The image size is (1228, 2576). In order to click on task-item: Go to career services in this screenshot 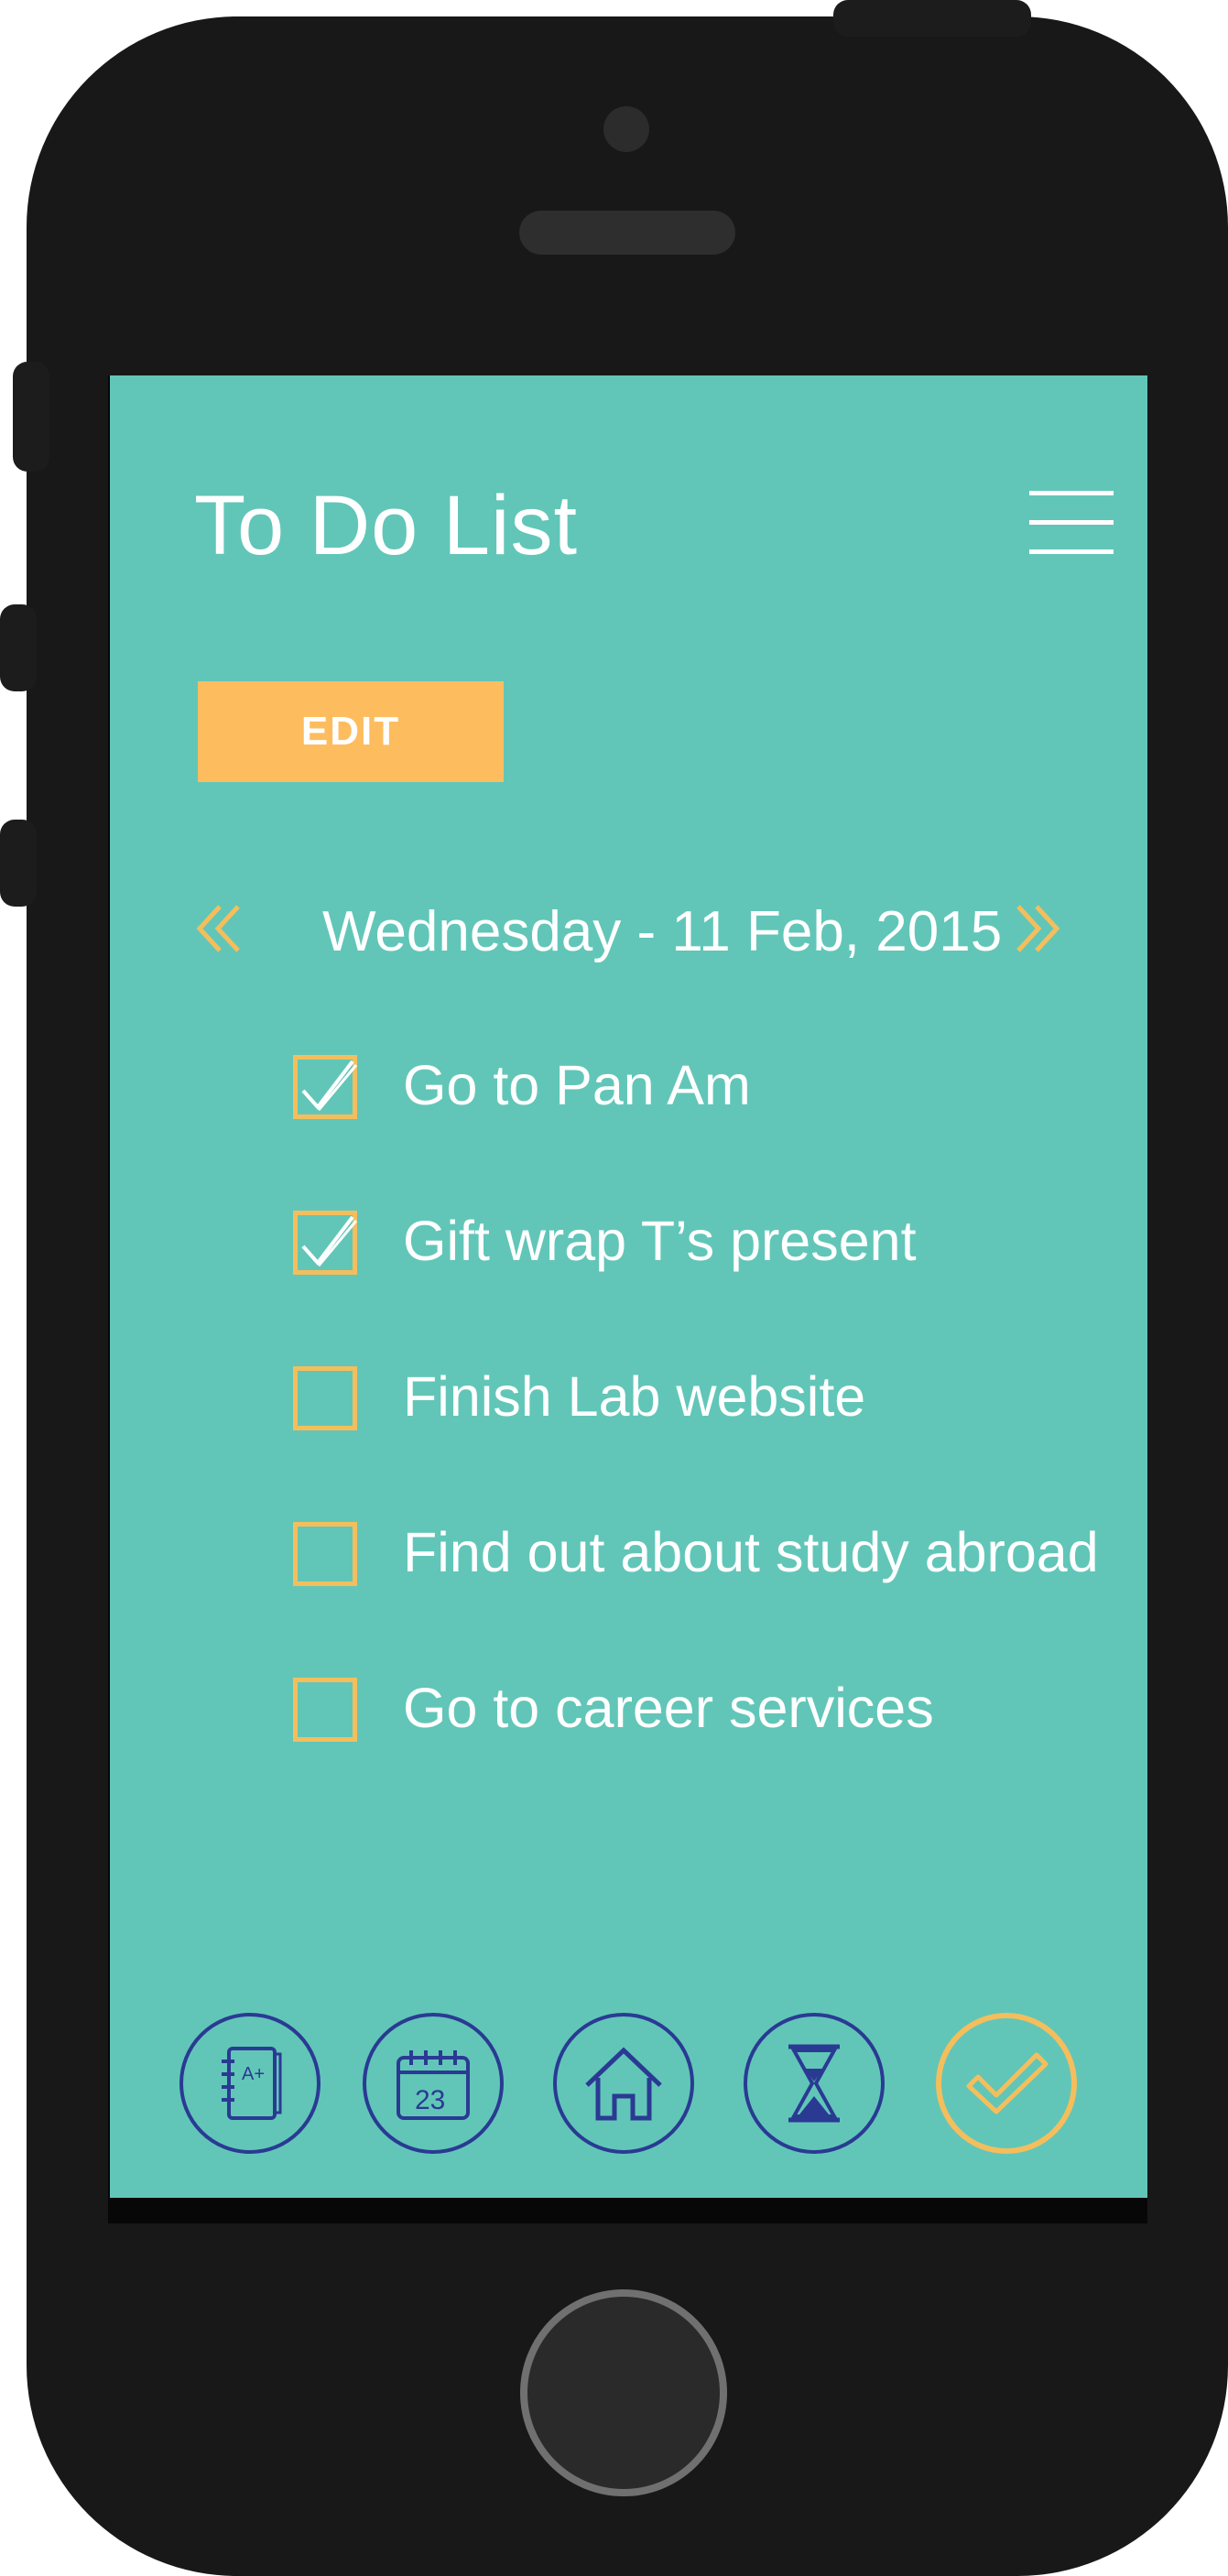, I will do `click(705, 1710)`.